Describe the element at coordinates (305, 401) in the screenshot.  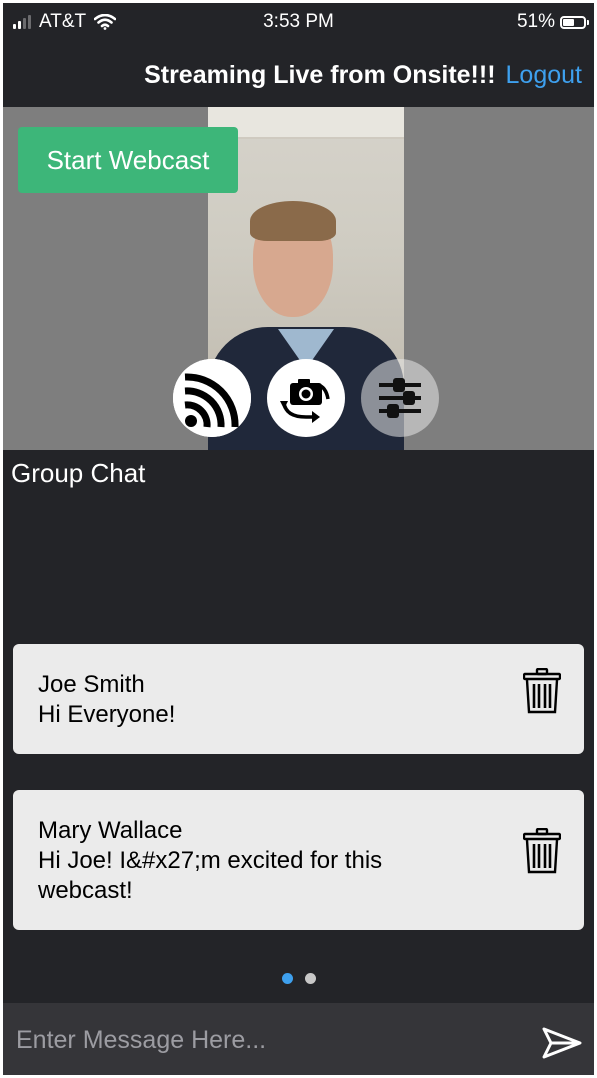
I see `switch-camera-icon` at that location.